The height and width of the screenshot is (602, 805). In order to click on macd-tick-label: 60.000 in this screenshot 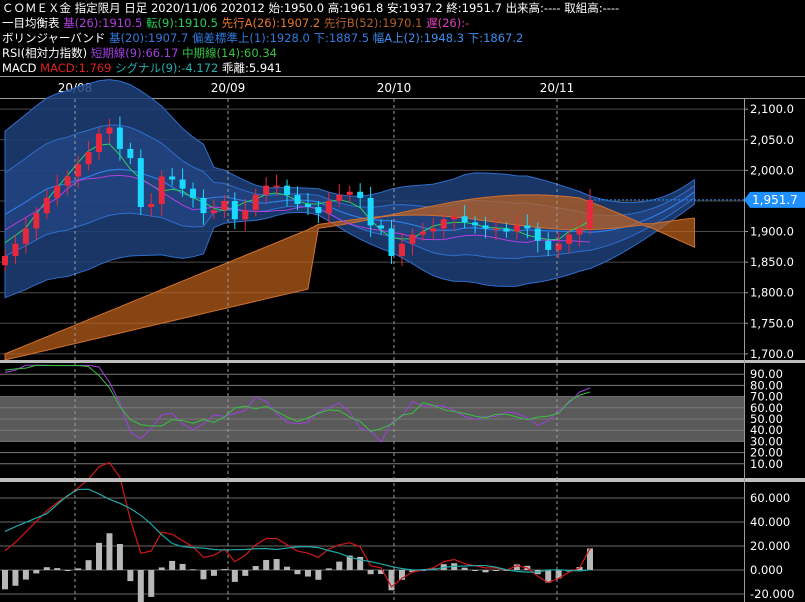, I will do `click(770, 498)`.